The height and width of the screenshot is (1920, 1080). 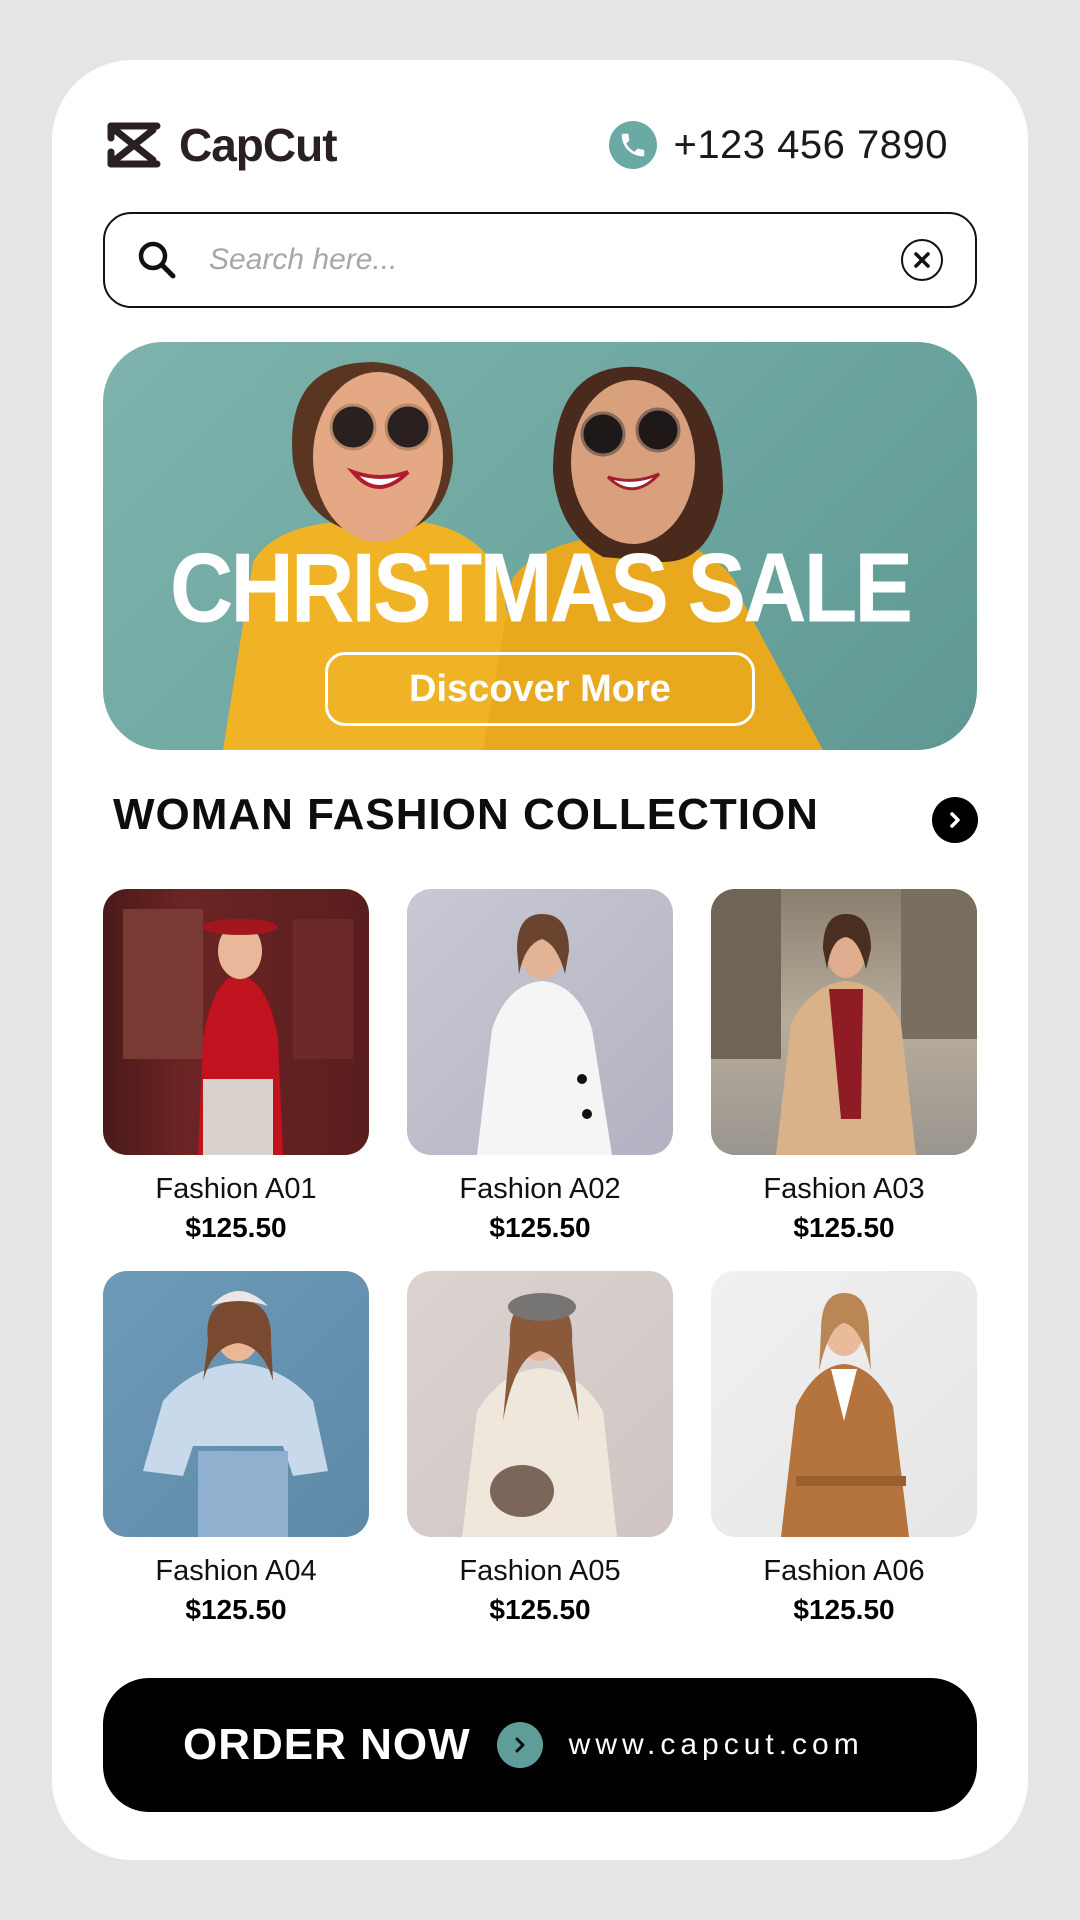 What do you see at coordinates (157, 260) in the screenshot?
I see `search-icon` at bounding box center [157, 260].